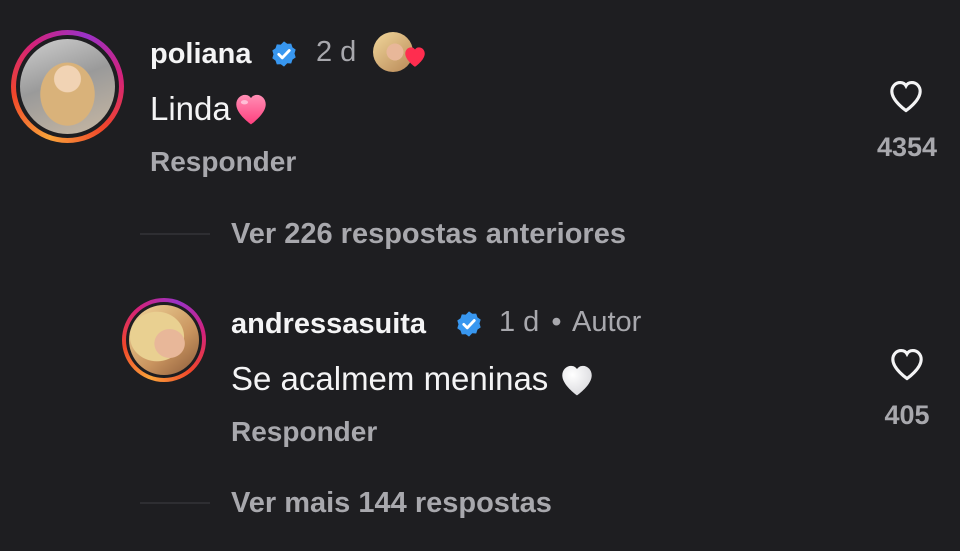 The image size is (960, 551). Describe the element at coordinates (519, 322) in the screenshot. I see `comment-time: 1 d` at that location.